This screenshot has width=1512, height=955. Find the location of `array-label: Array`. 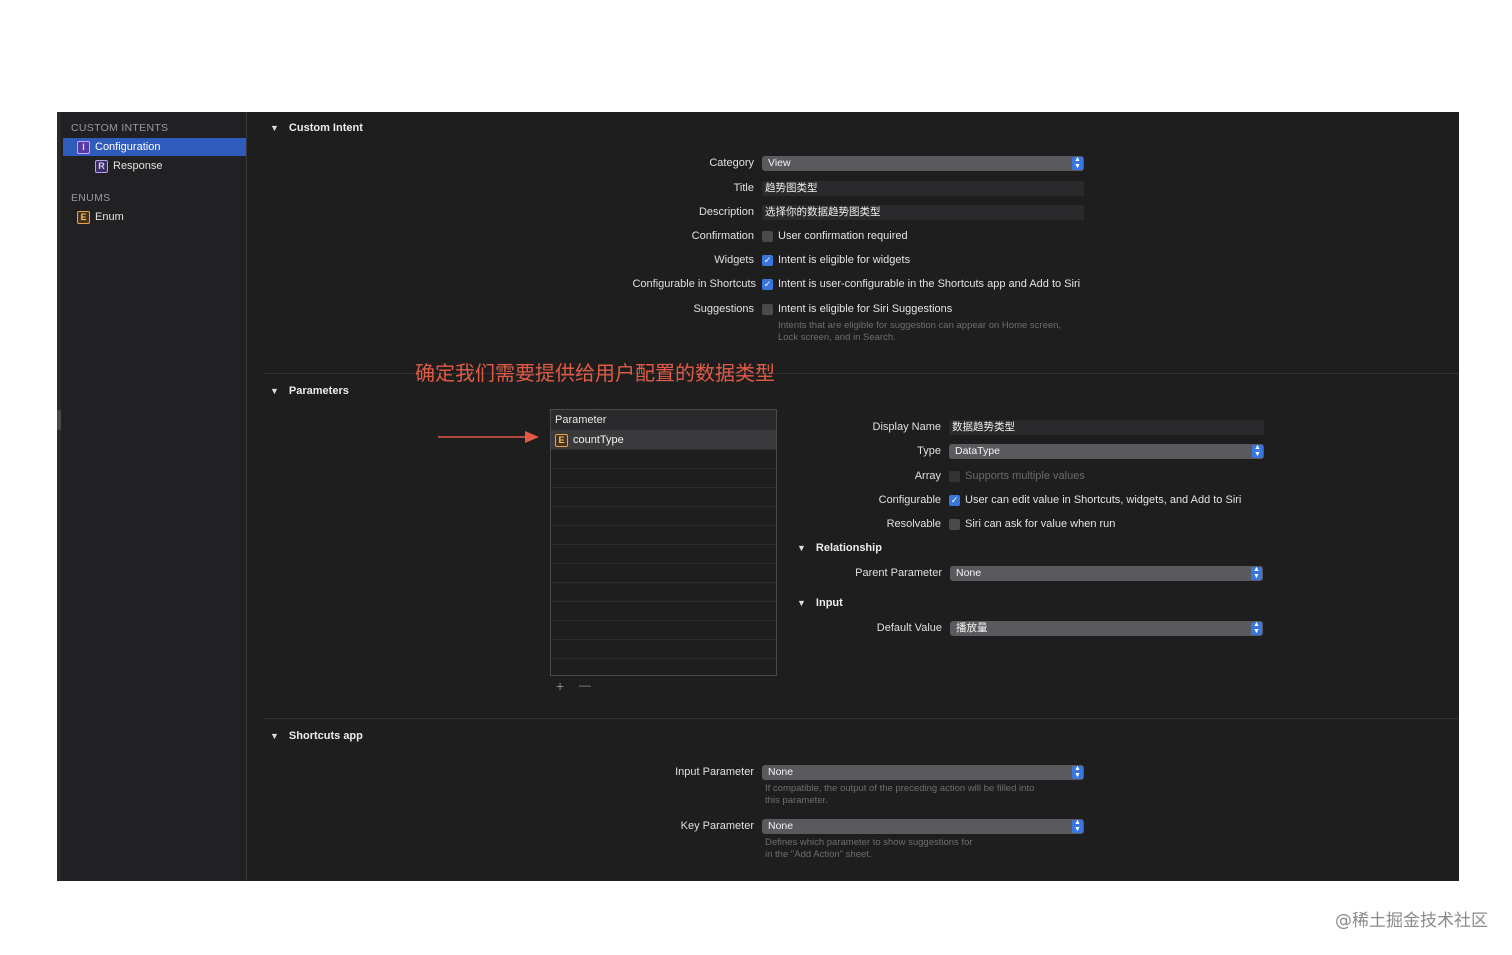

array-label: Array is located at coordinates (927, 476).